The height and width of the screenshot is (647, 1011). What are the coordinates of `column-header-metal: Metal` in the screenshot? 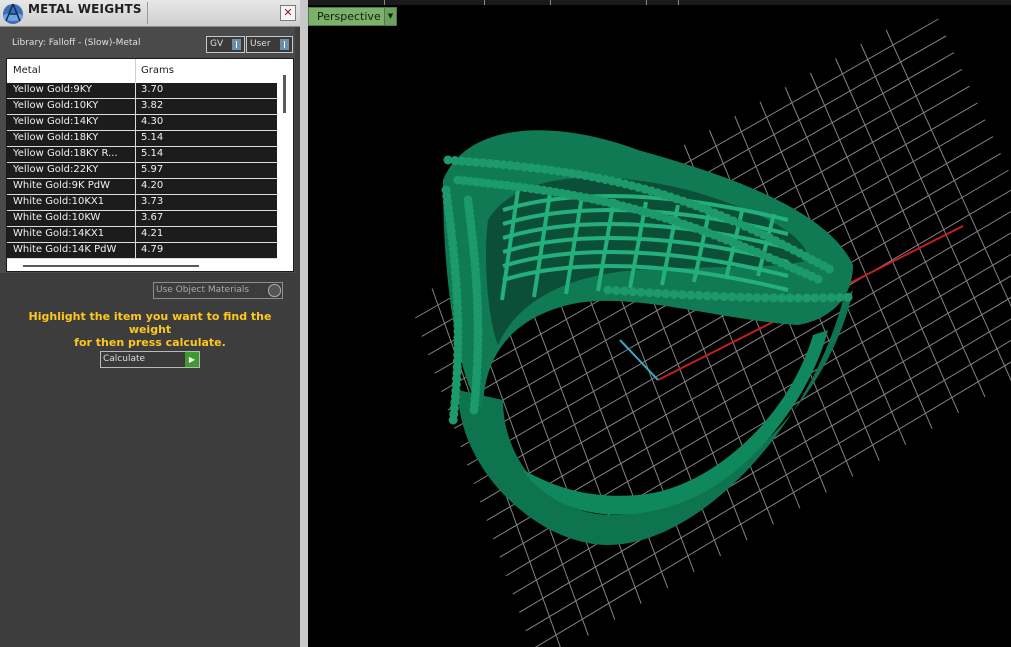 It's located at (27, 70).